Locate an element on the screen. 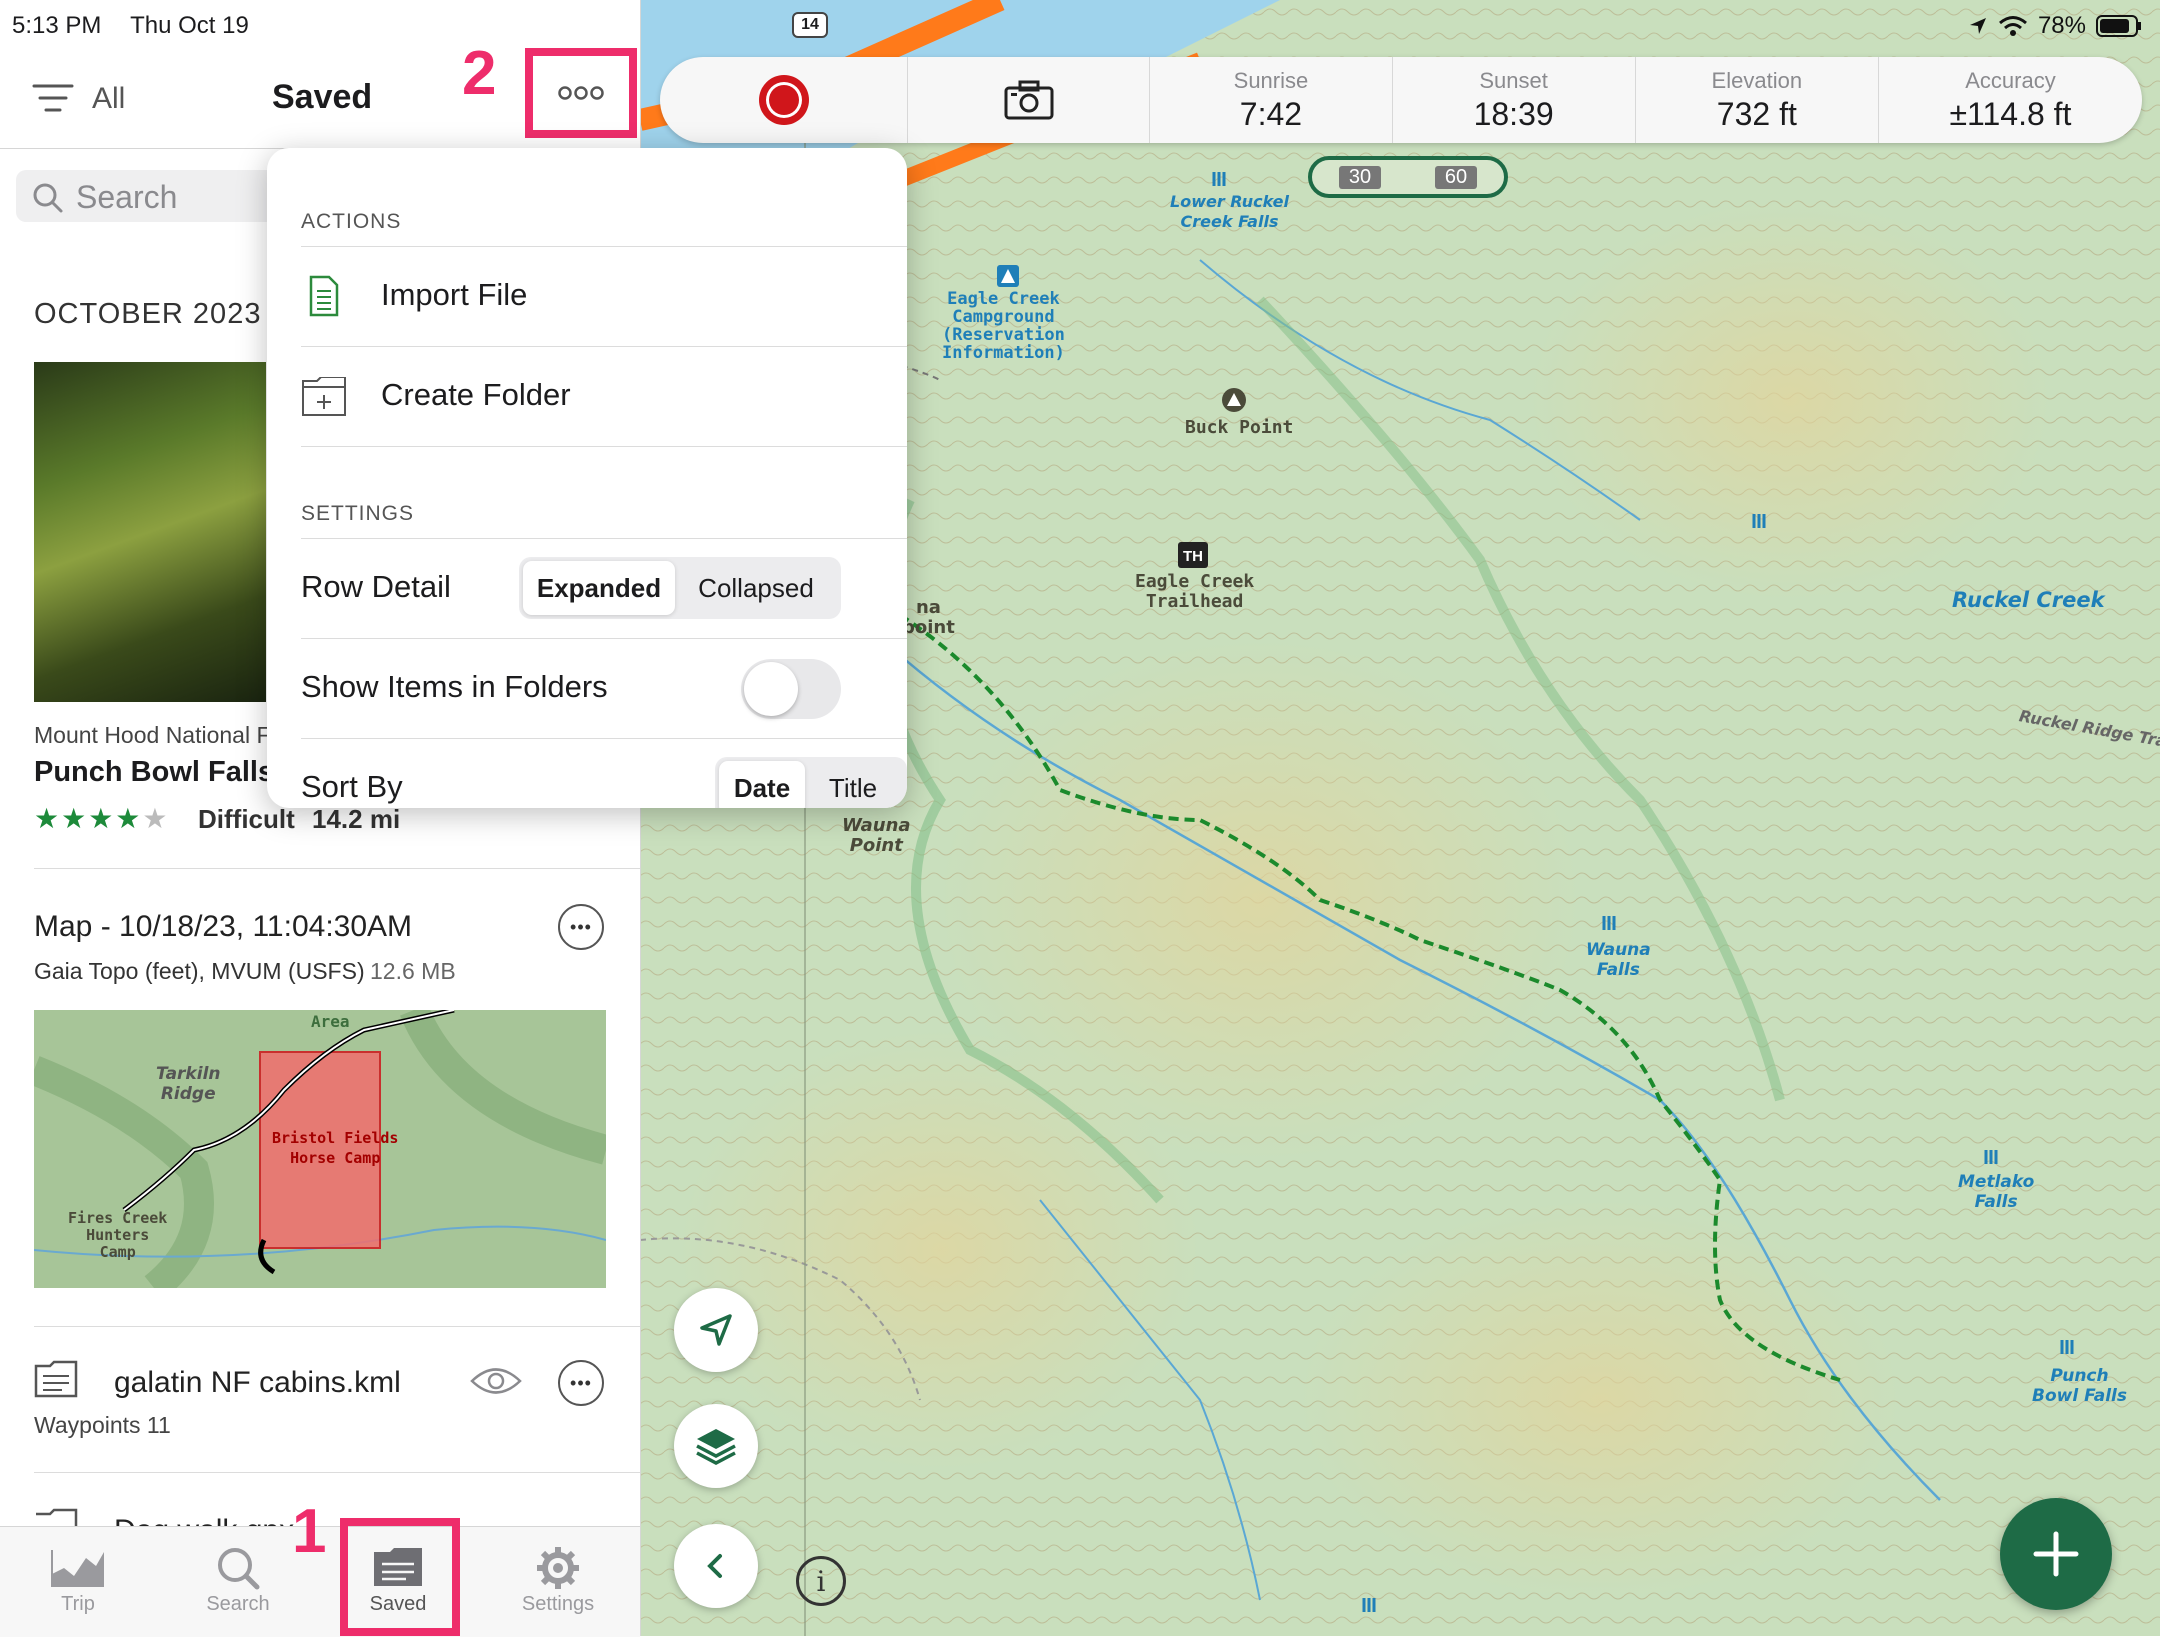  trail-title: Punch Bowl Falls is located at coordinates (154, 772).